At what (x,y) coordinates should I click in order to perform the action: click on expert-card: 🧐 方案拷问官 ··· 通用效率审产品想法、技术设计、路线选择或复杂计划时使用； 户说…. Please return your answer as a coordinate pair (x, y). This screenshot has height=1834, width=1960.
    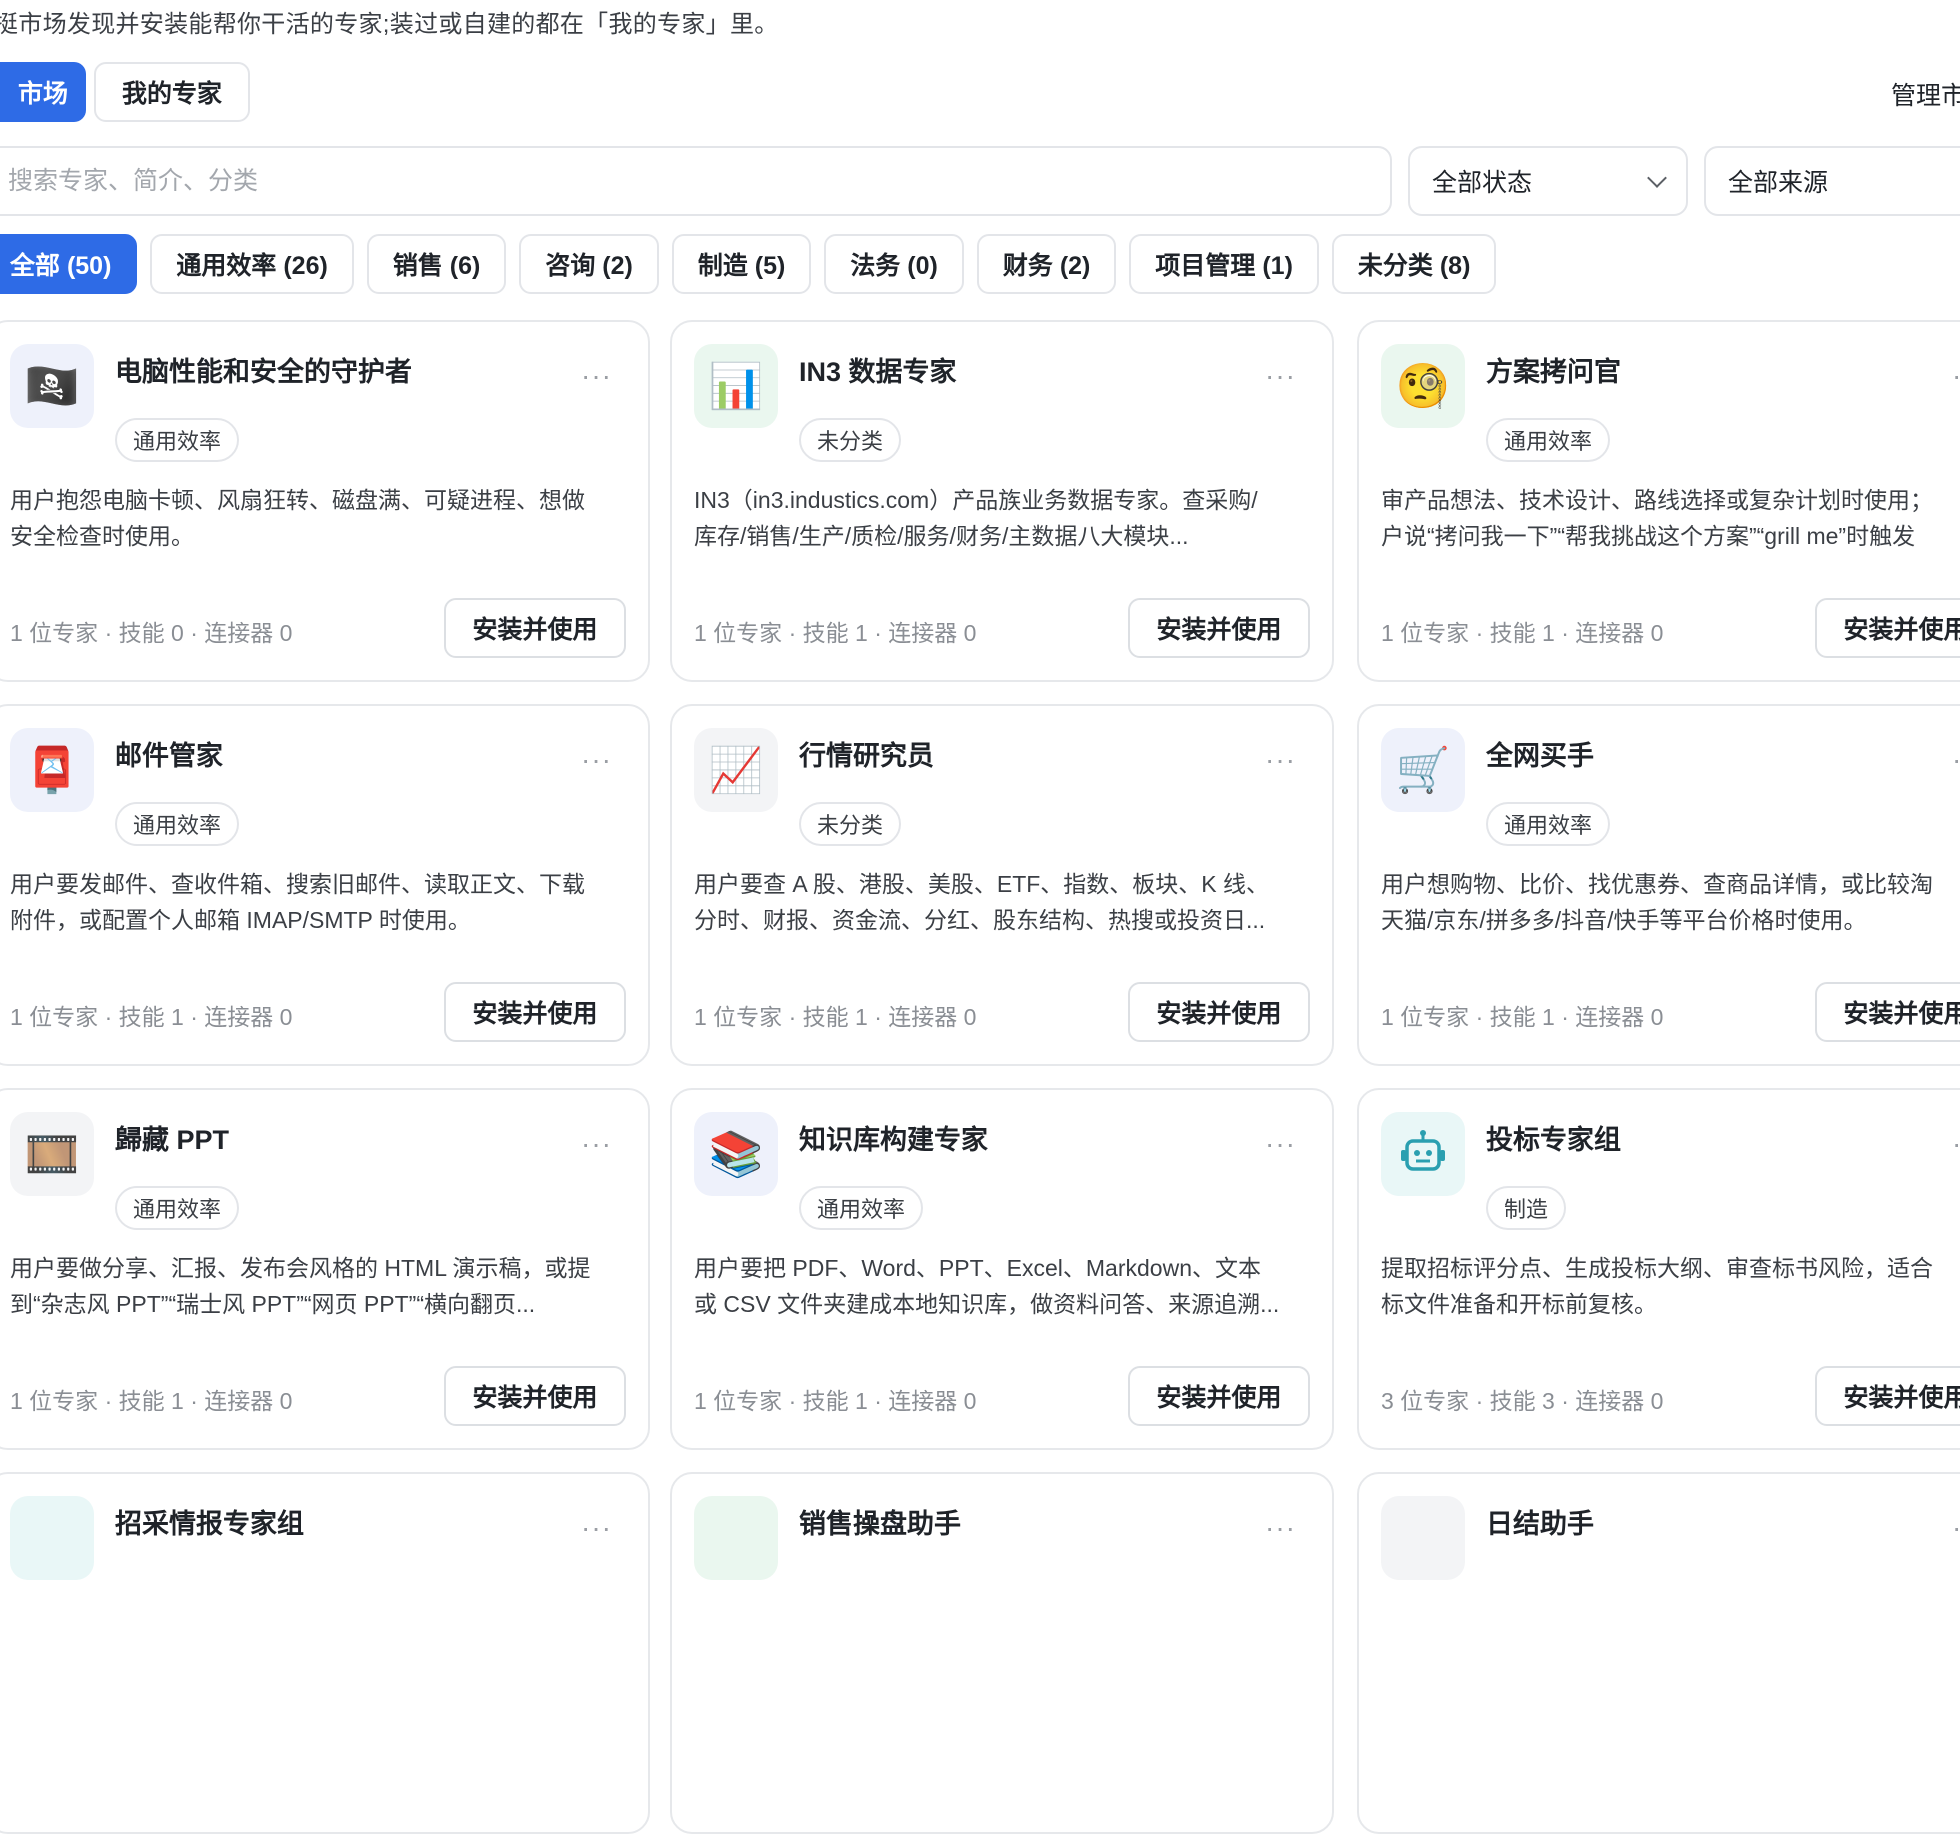
    Looking at the image, I should click on (1658, 501).